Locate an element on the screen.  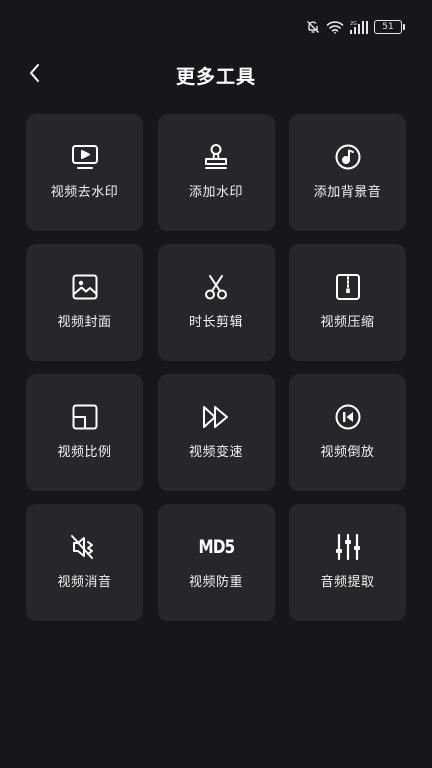
scissors-icon is located at coordinates (216, 287).